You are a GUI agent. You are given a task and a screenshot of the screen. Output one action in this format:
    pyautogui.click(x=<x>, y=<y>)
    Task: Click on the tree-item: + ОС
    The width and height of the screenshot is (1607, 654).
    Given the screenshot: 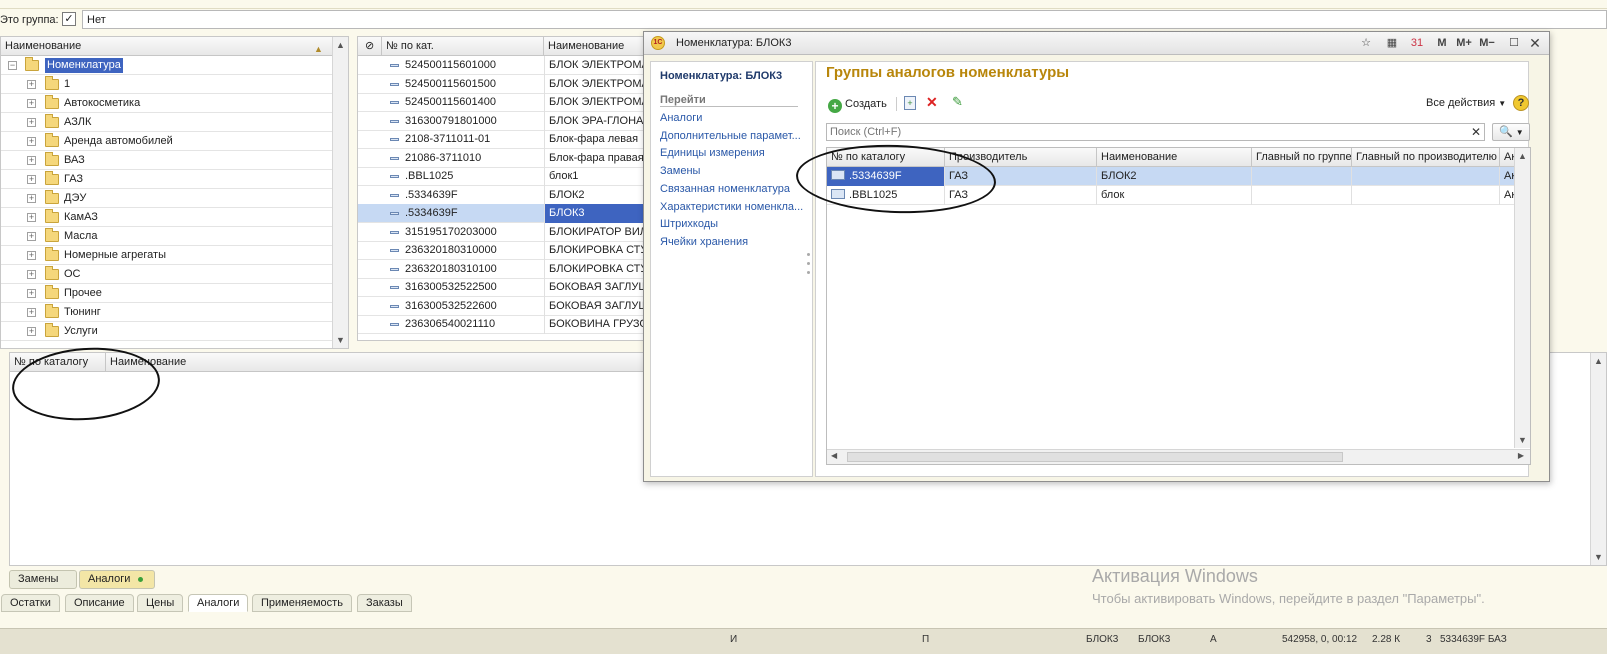 What is the action you would take?
    pyautogui.click(x=174, y=274)
    